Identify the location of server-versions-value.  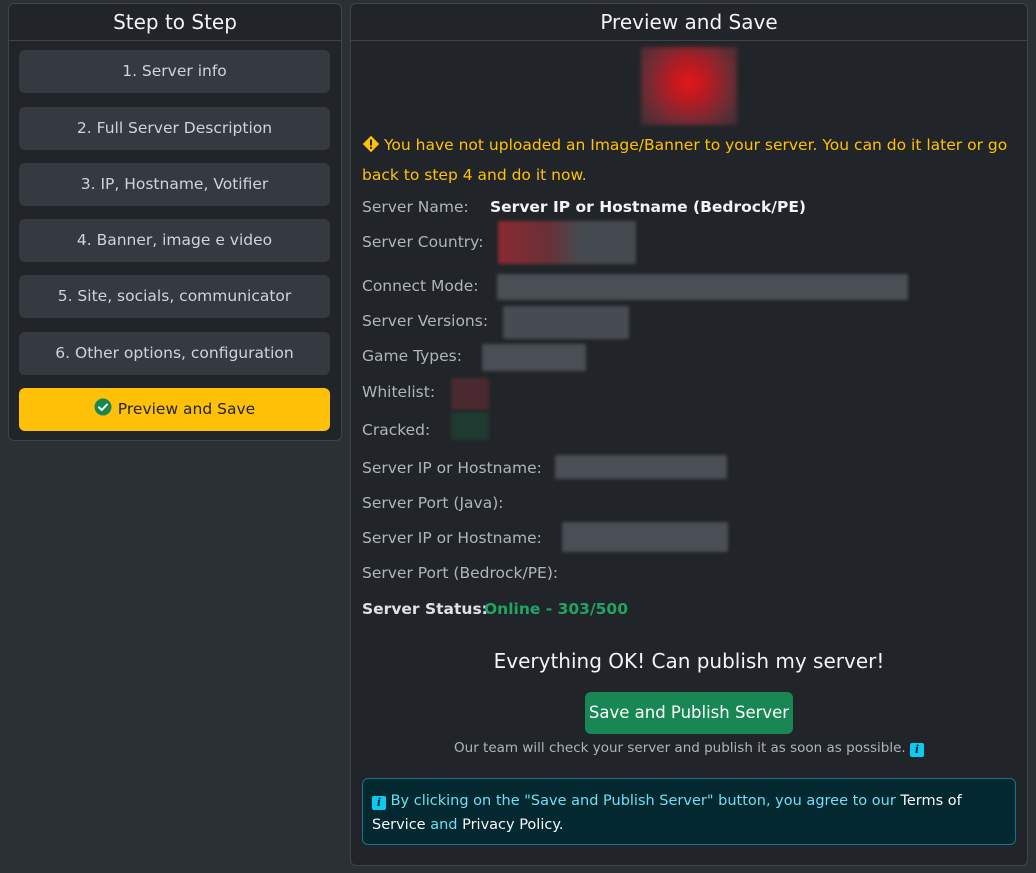
(566, 322).